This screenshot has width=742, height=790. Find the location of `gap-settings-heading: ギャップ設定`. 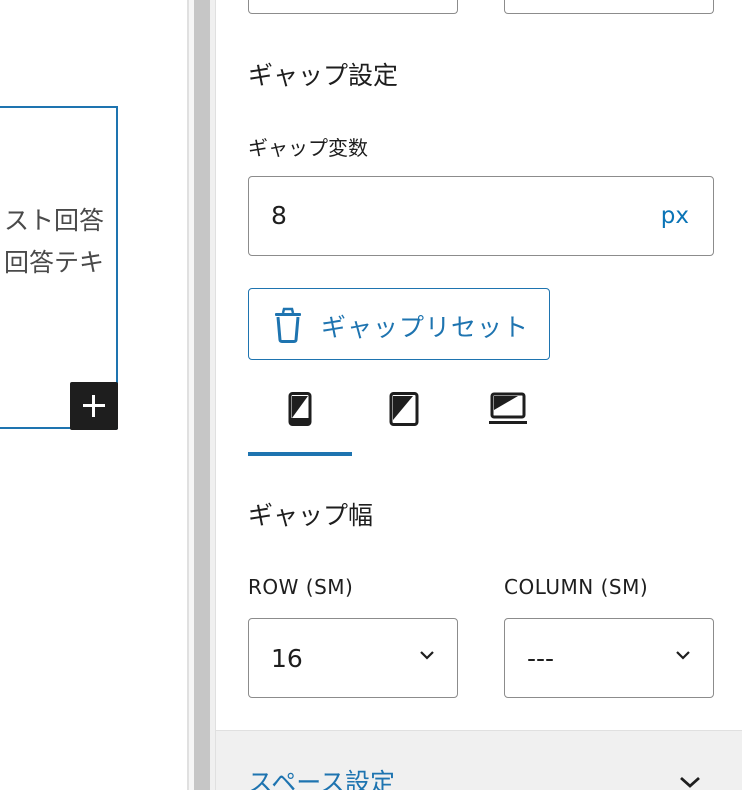

gap-settings-heading: ギャップ設定 is located at coordinates (323, 75).